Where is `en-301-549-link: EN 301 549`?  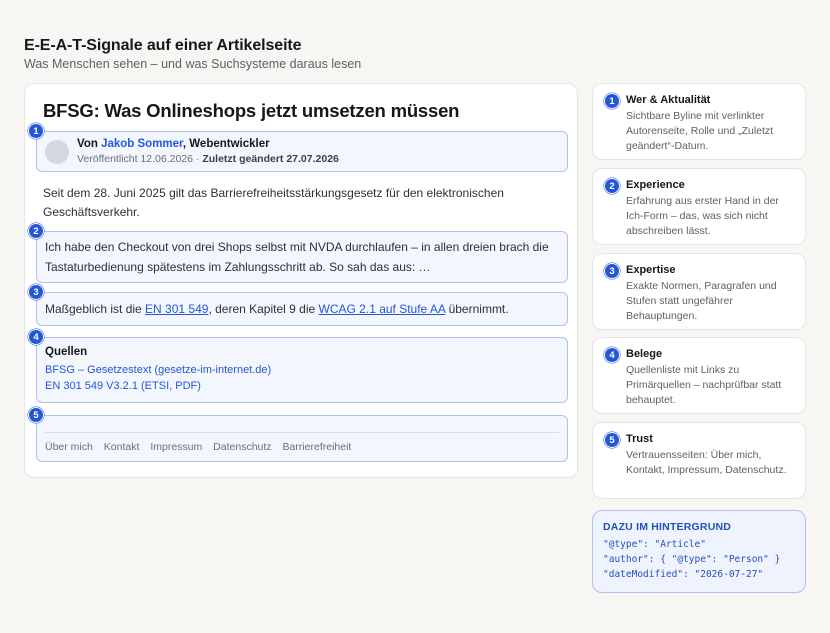 en-301-549-link: EN 301 549 is located at coordinates (176, 309).